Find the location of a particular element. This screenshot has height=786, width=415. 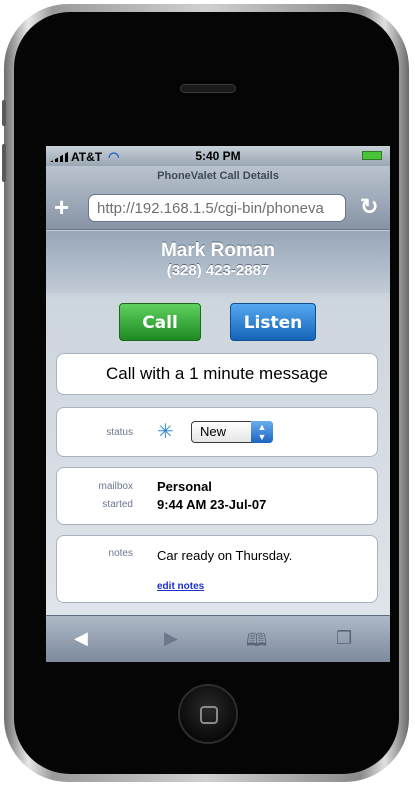

contact-phone: (328) 423-2887 is located at coordinates (218, 270).